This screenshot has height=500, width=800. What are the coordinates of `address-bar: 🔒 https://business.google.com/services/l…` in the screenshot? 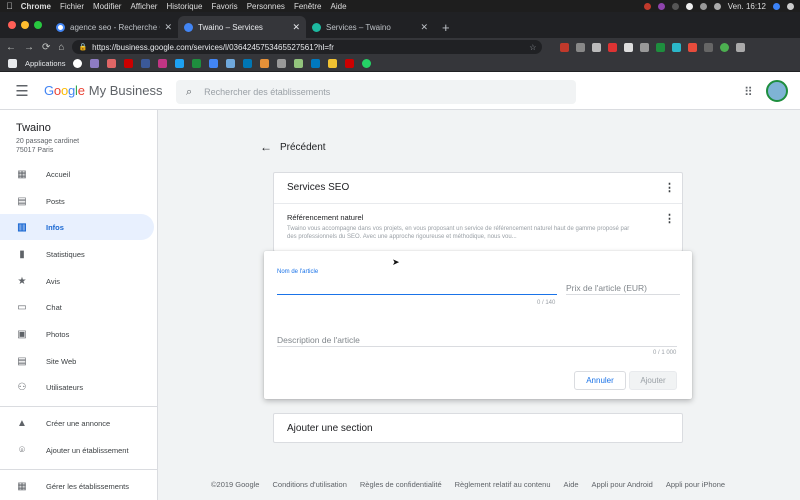 It's located at (307, 47).